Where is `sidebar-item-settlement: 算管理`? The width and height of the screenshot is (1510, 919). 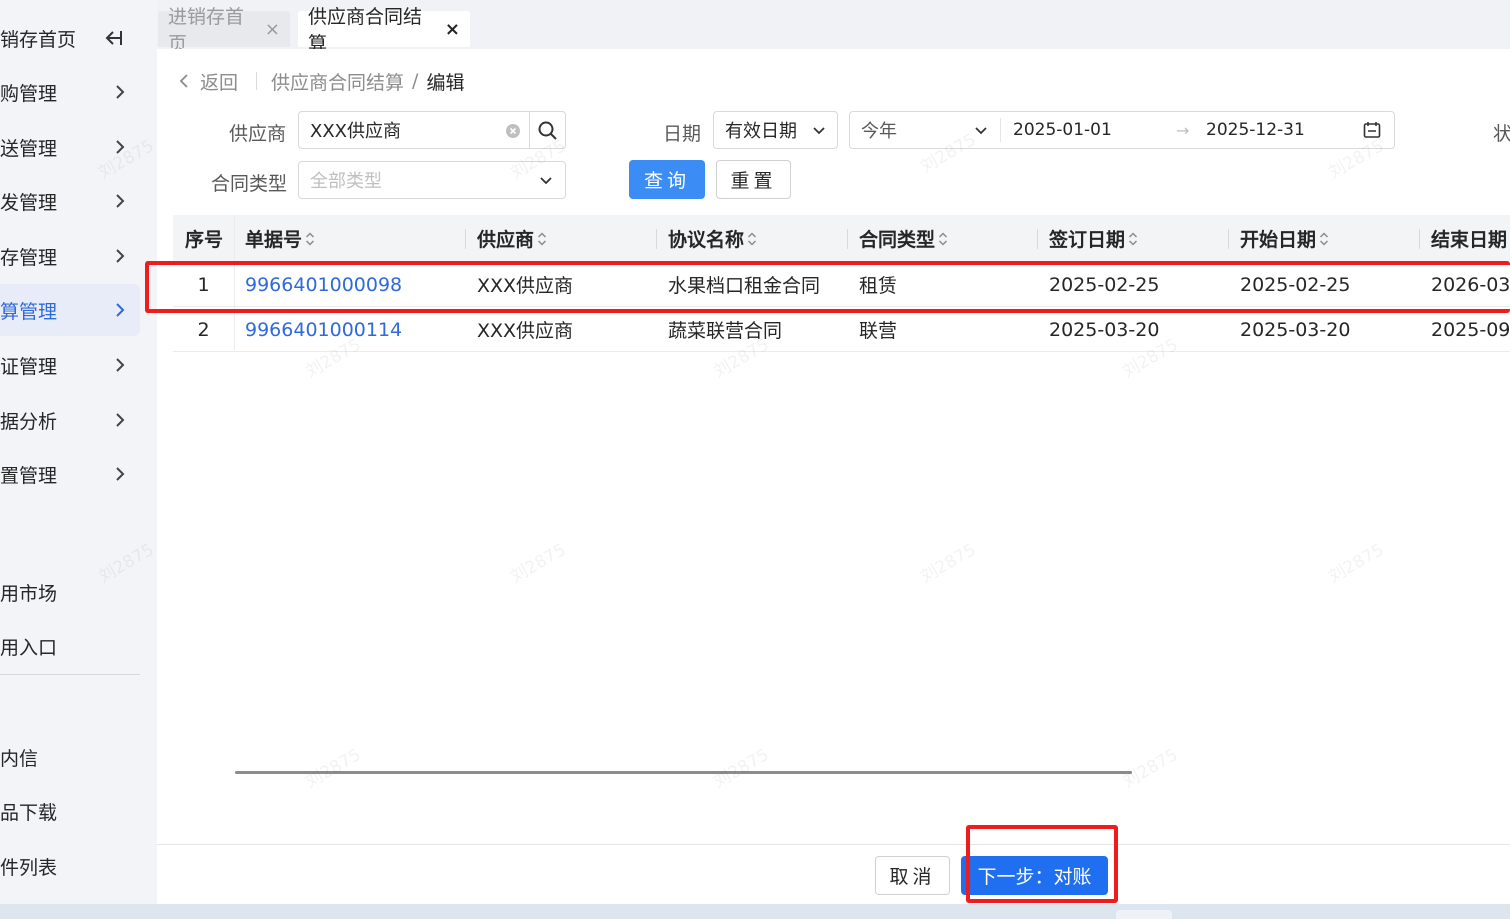 sidebar-item-settlement: 算管理 is located at coordinates (70, 310).